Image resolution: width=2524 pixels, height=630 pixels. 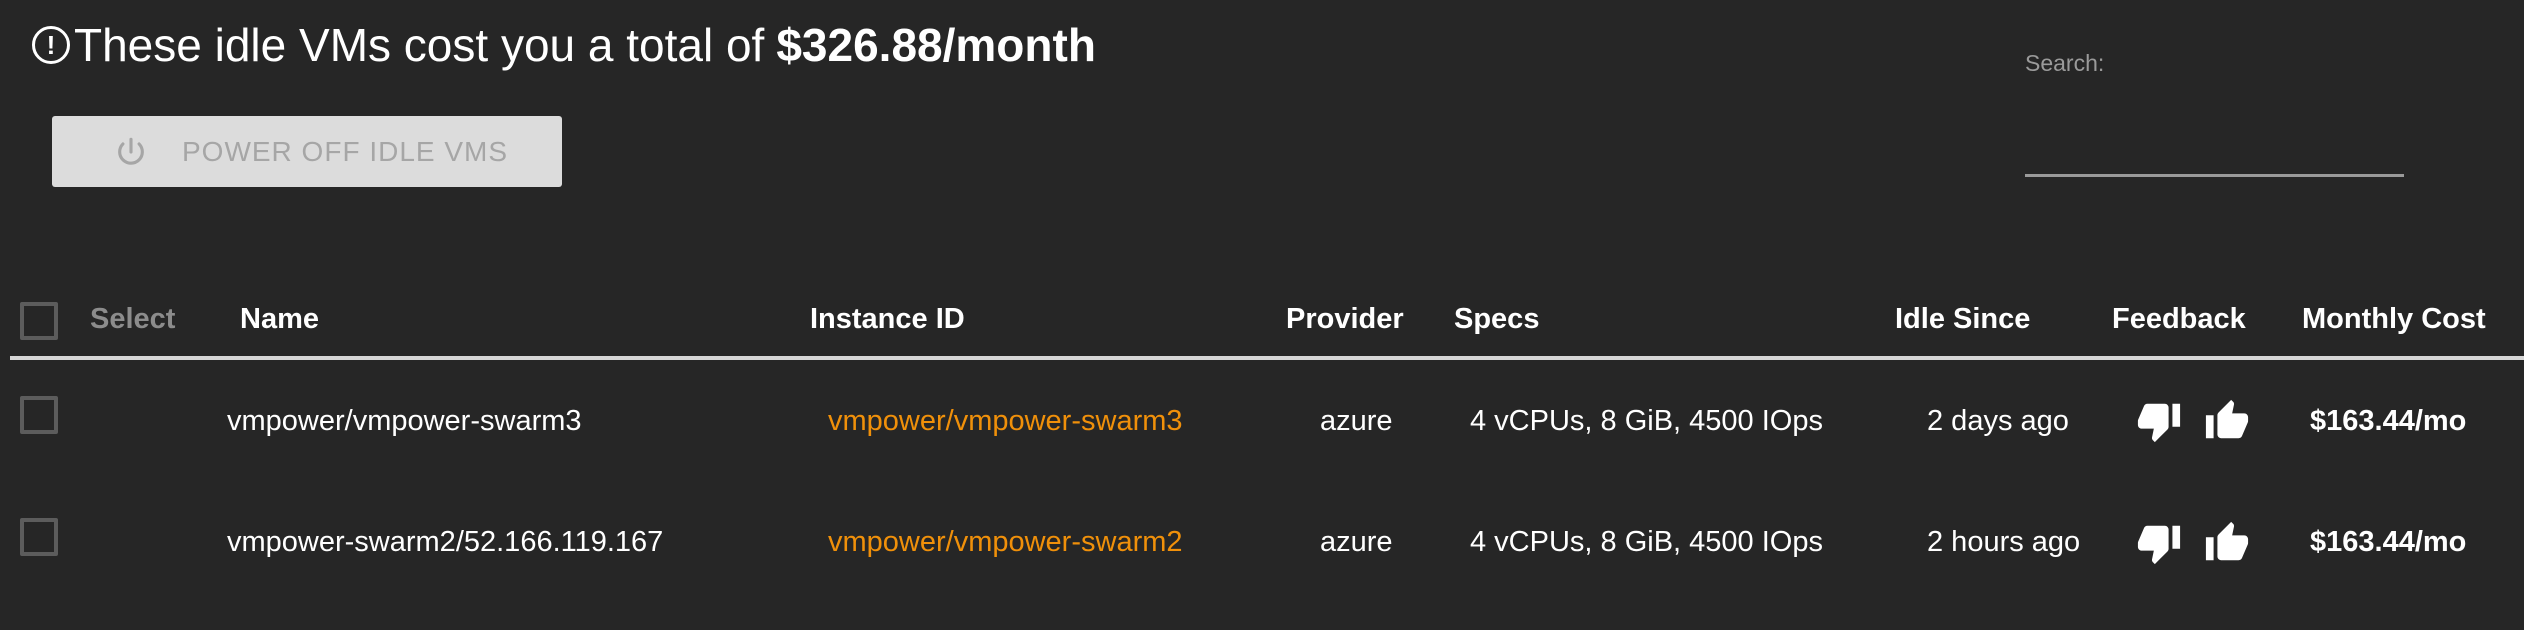 I want to click on column-header-monthly-cost: Monthly Cost, so click(x=2394, y=319).